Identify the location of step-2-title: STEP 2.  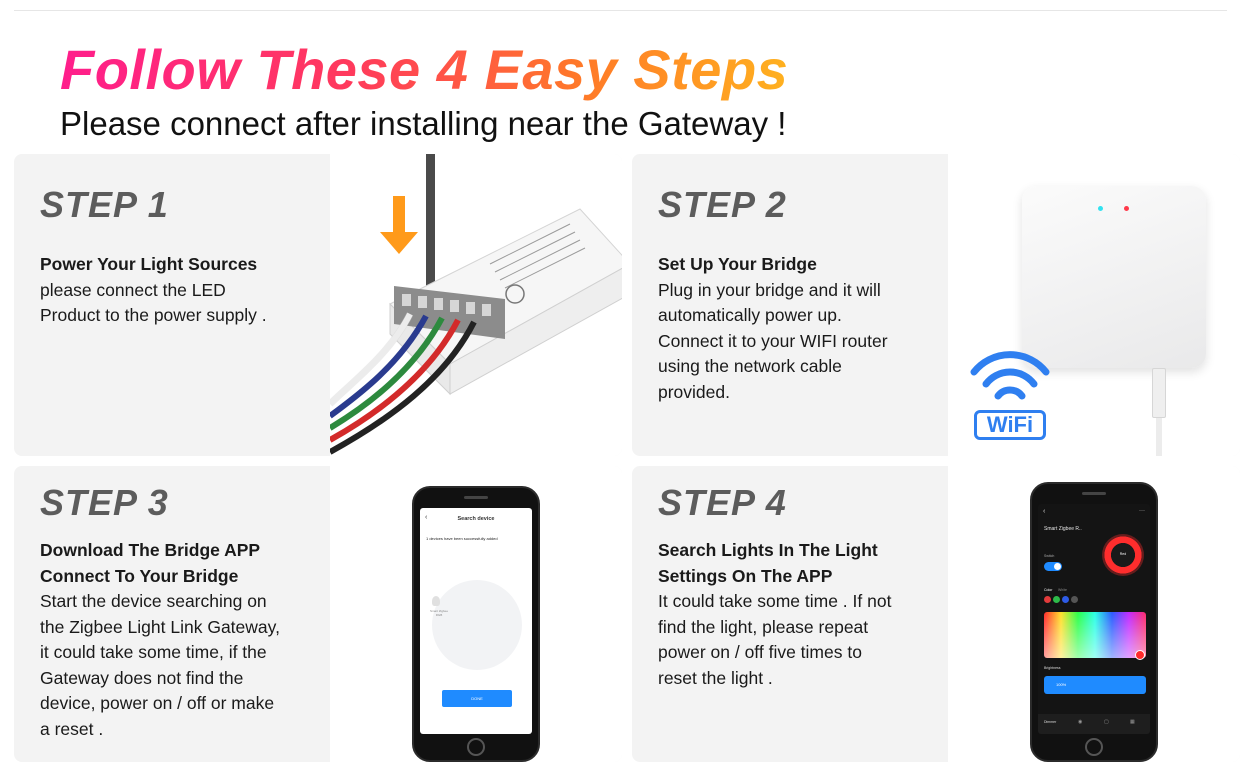
(722, 204).